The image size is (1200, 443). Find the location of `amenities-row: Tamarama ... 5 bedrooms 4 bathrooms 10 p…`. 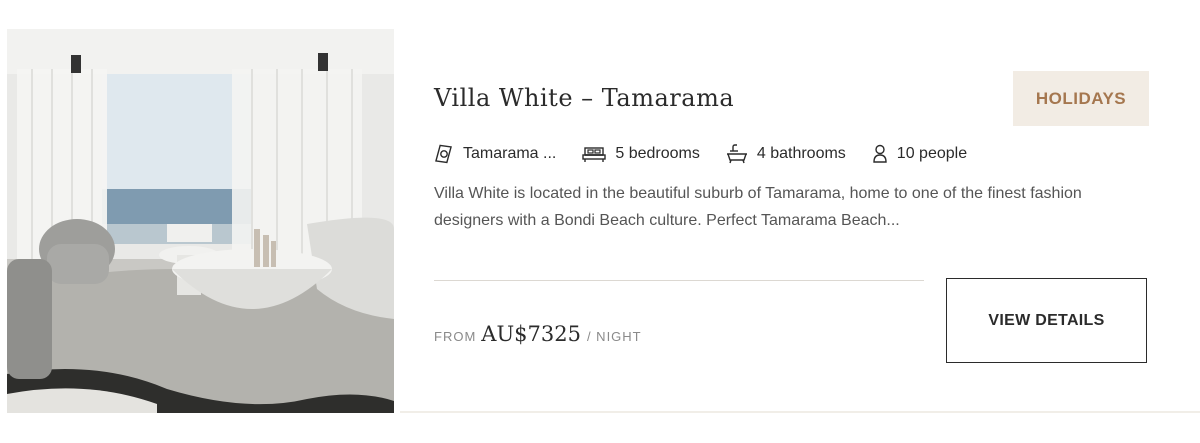

amenities-row: Tamarama ... 5 bedrooms 4 bathrooms 10 p… is located at coordinates (713, 154).